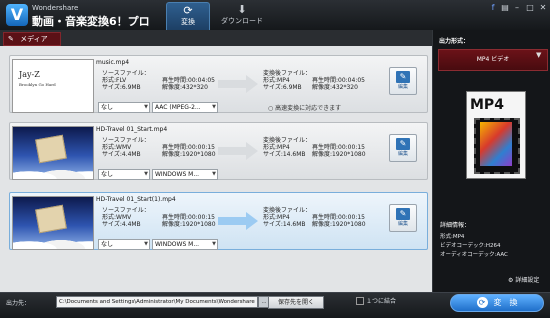 The image size is (550, 318). Describe the element at coordinates (282, 87) in the screenshot. I see `output-size: サイズ:6.9MB` at that location.